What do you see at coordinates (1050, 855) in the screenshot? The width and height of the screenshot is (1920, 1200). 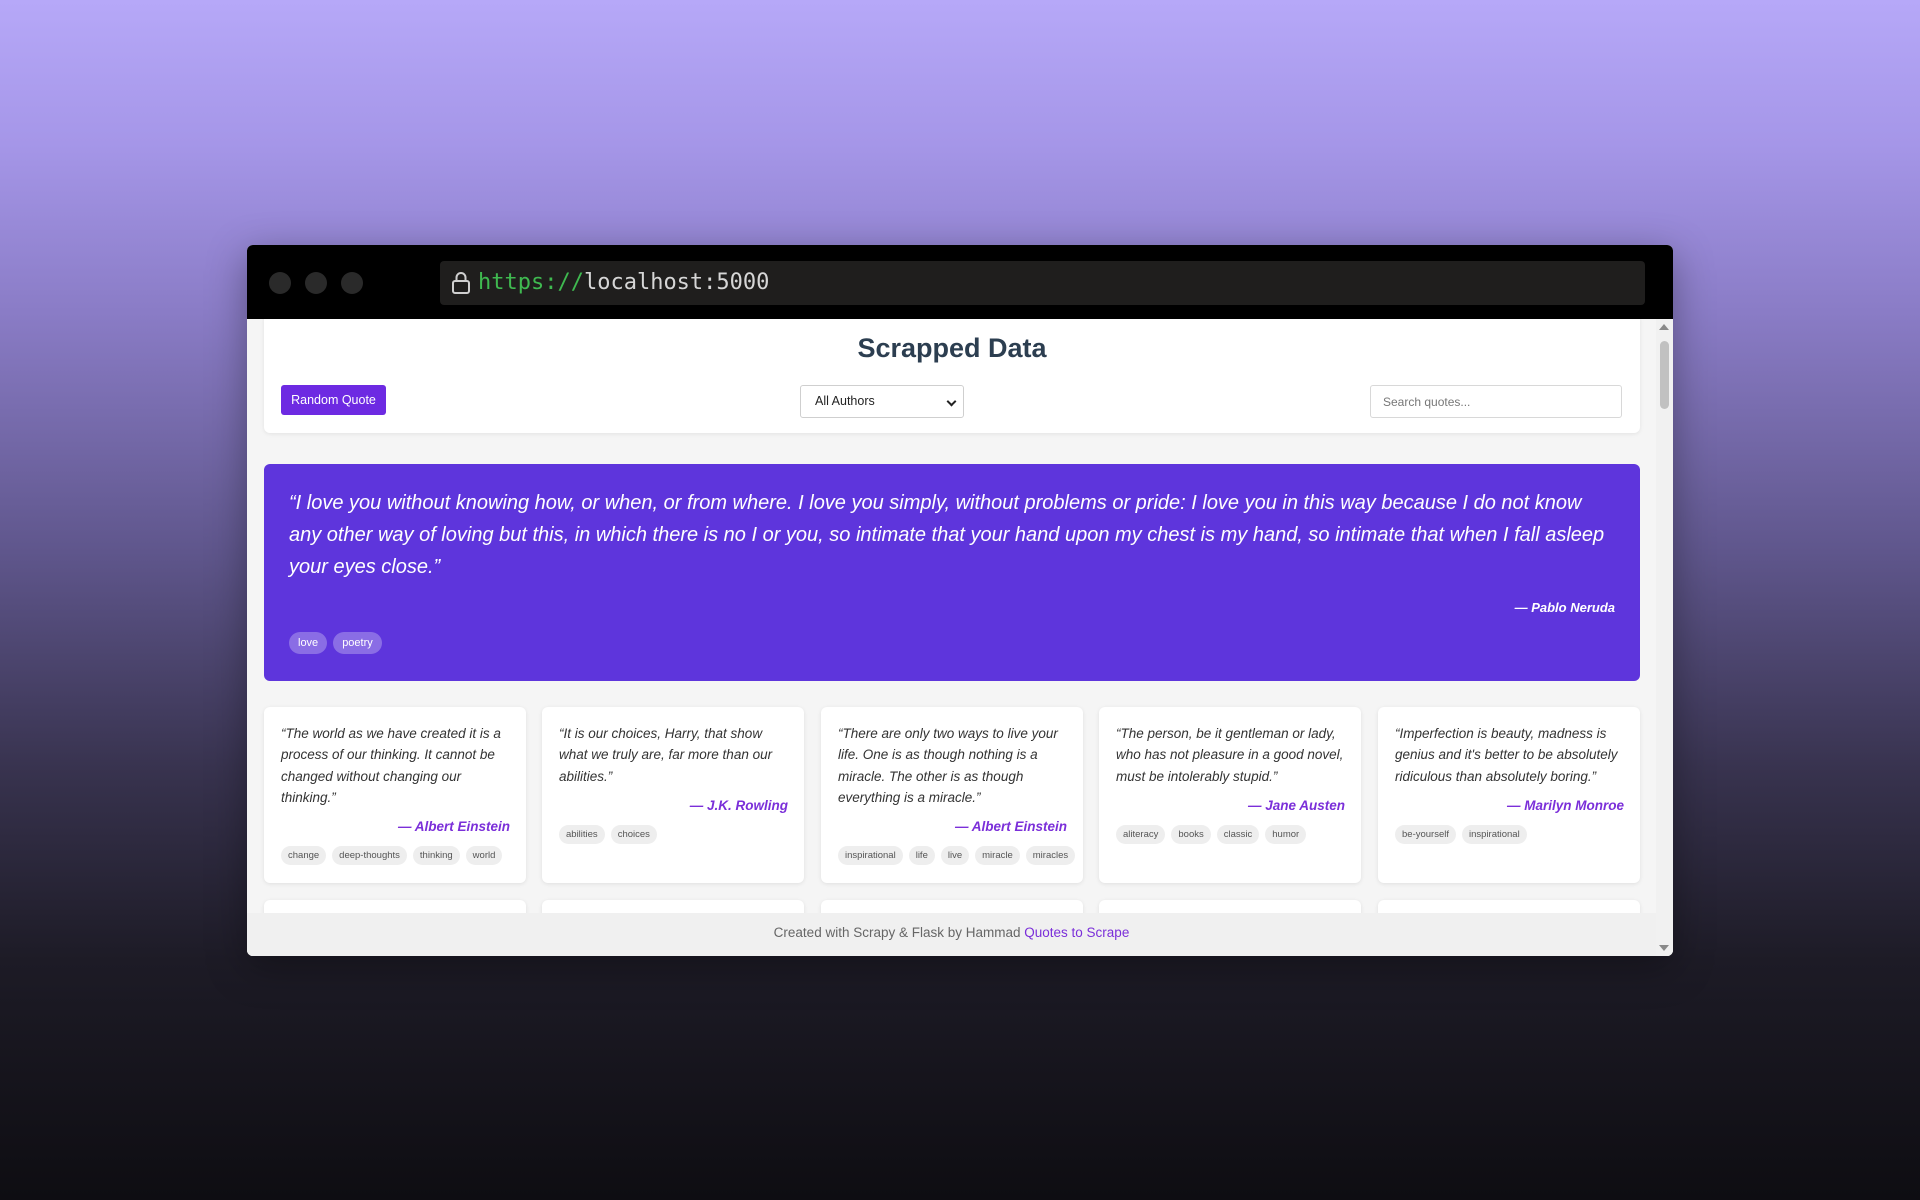 I see `tag: miracles` at bounding box center [1050, 855].